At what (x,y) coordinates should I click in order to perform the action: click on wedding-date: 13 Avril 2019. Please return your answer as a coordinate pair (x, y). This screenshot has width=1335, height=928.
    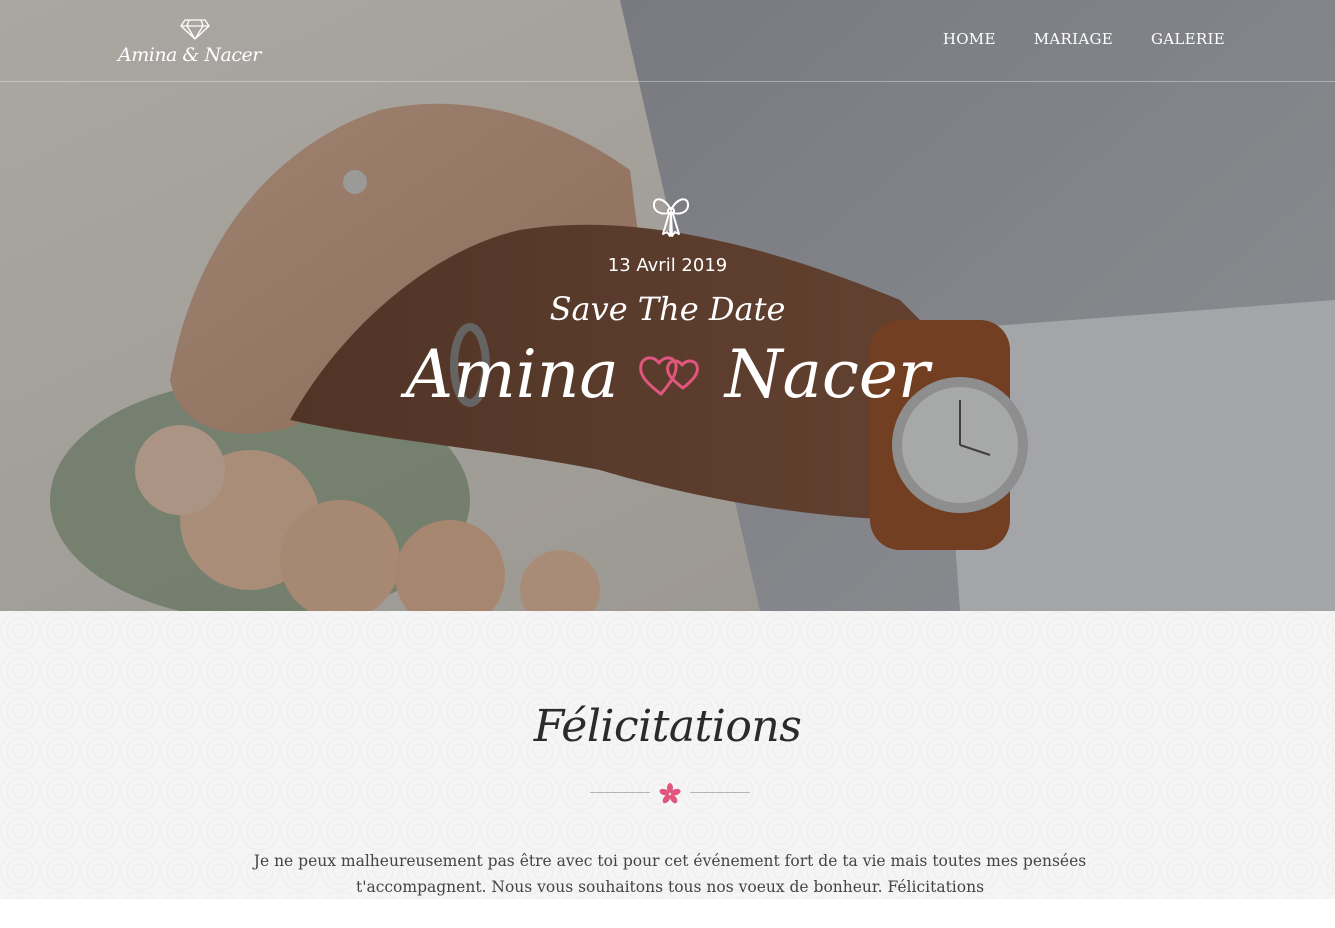
    Looking at the image, I should click on (667, 265).